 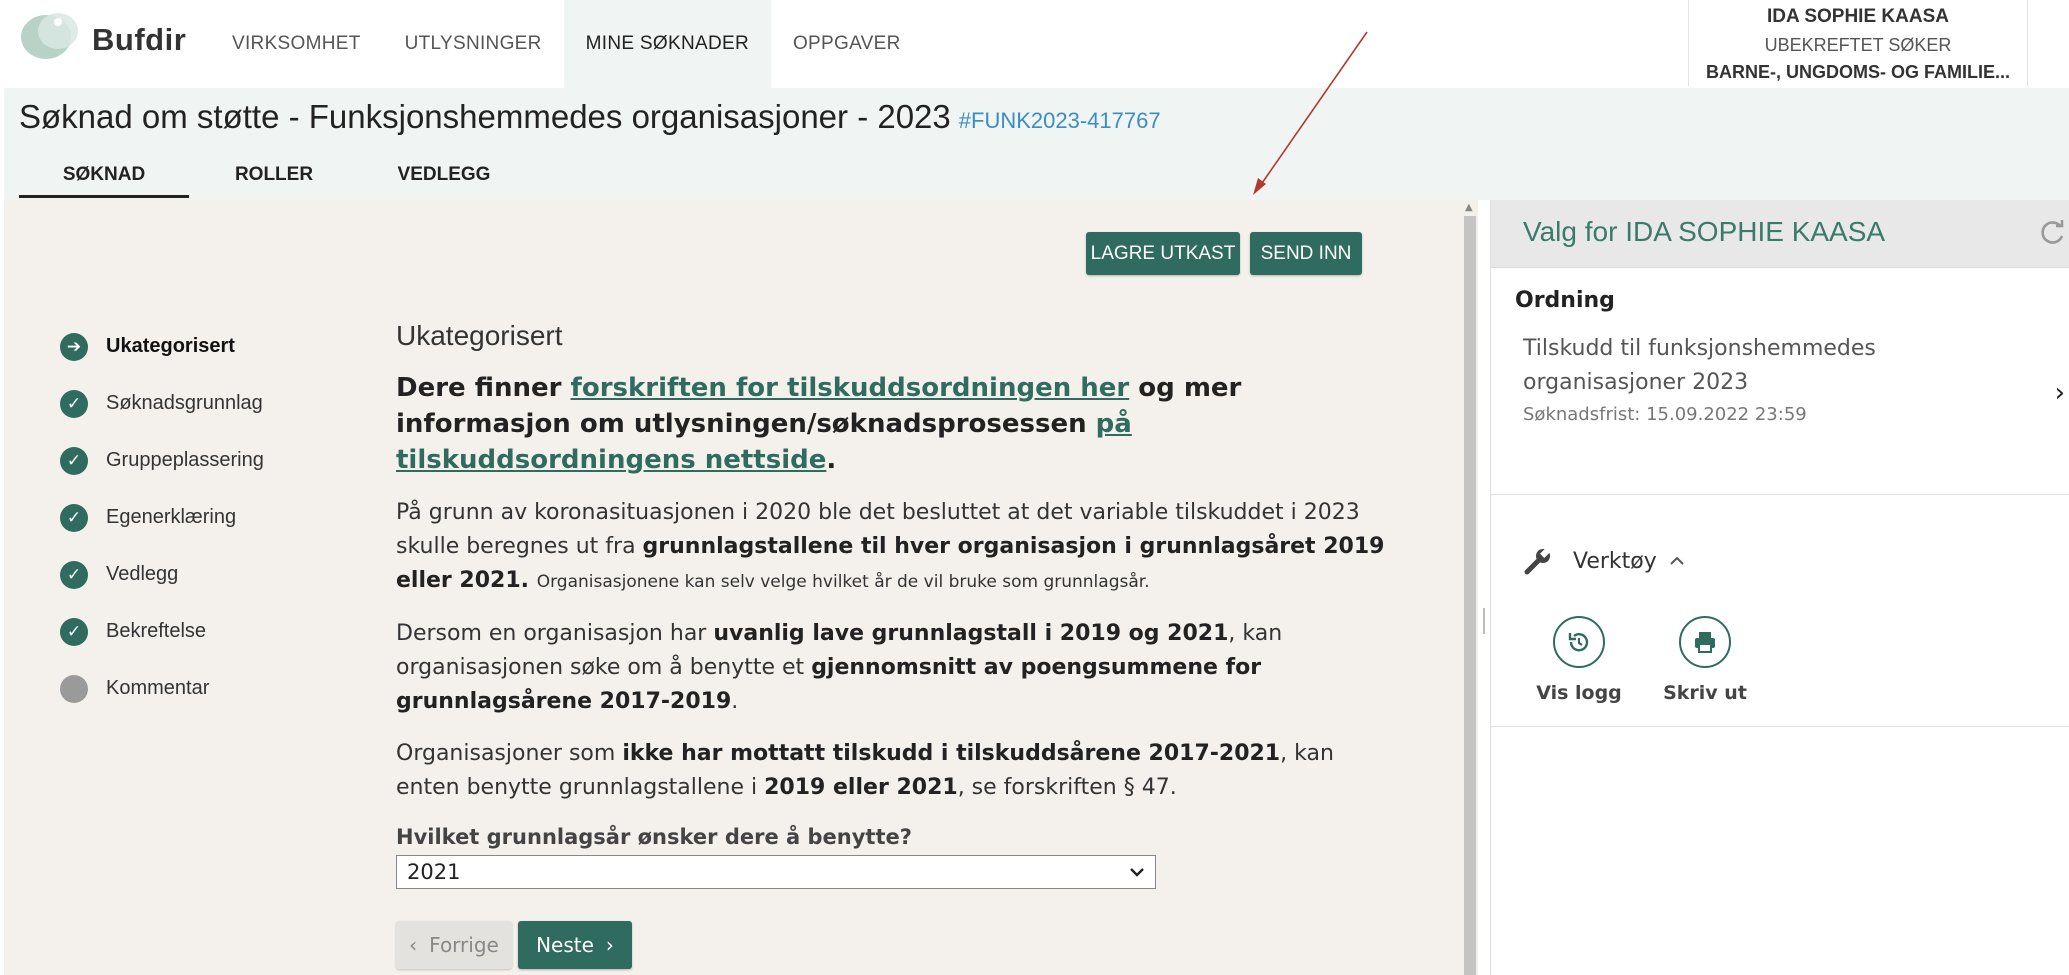 What do you see at coordinates (1306, 253) in the screenshot?
I see `submit-button: SEND INN` at bounding box center [1306, 253].